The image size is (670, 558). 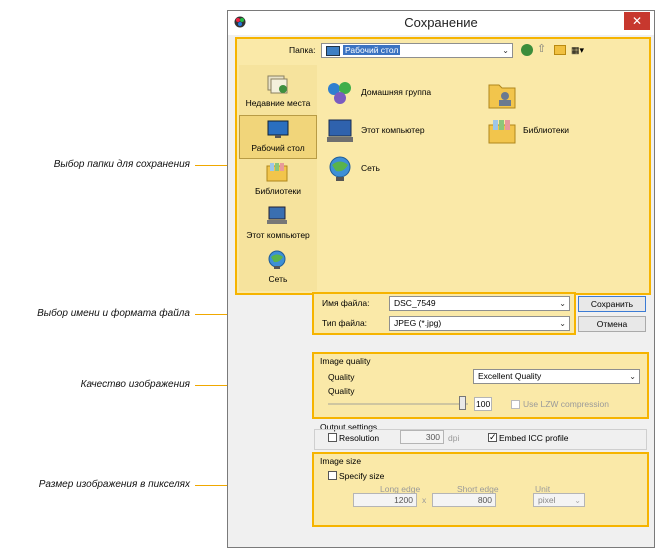 I want to click on place-label: Библиотеки, so click(x=278, y=191).